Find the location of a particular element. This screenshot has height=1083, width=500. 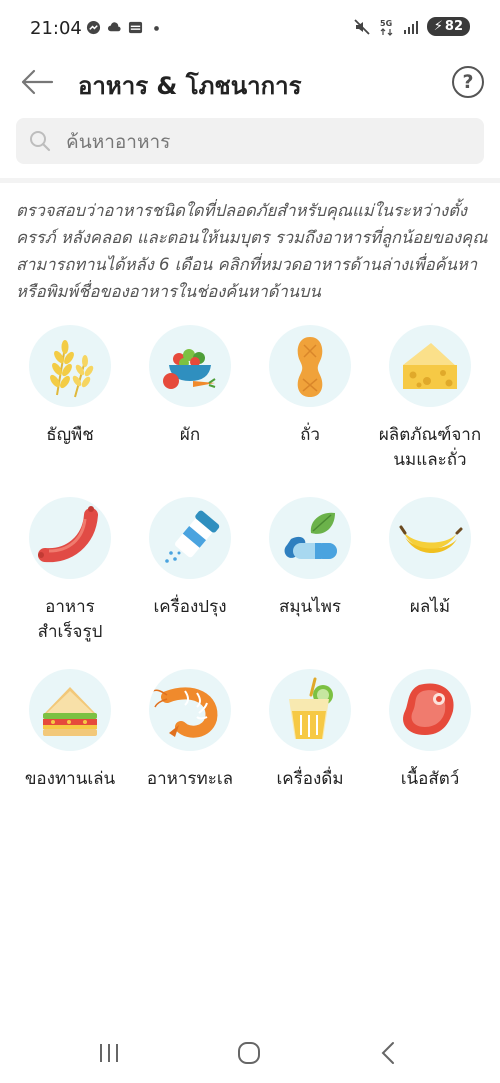

category-label: เครื่องปรุง is located at coordinates (190, 607).